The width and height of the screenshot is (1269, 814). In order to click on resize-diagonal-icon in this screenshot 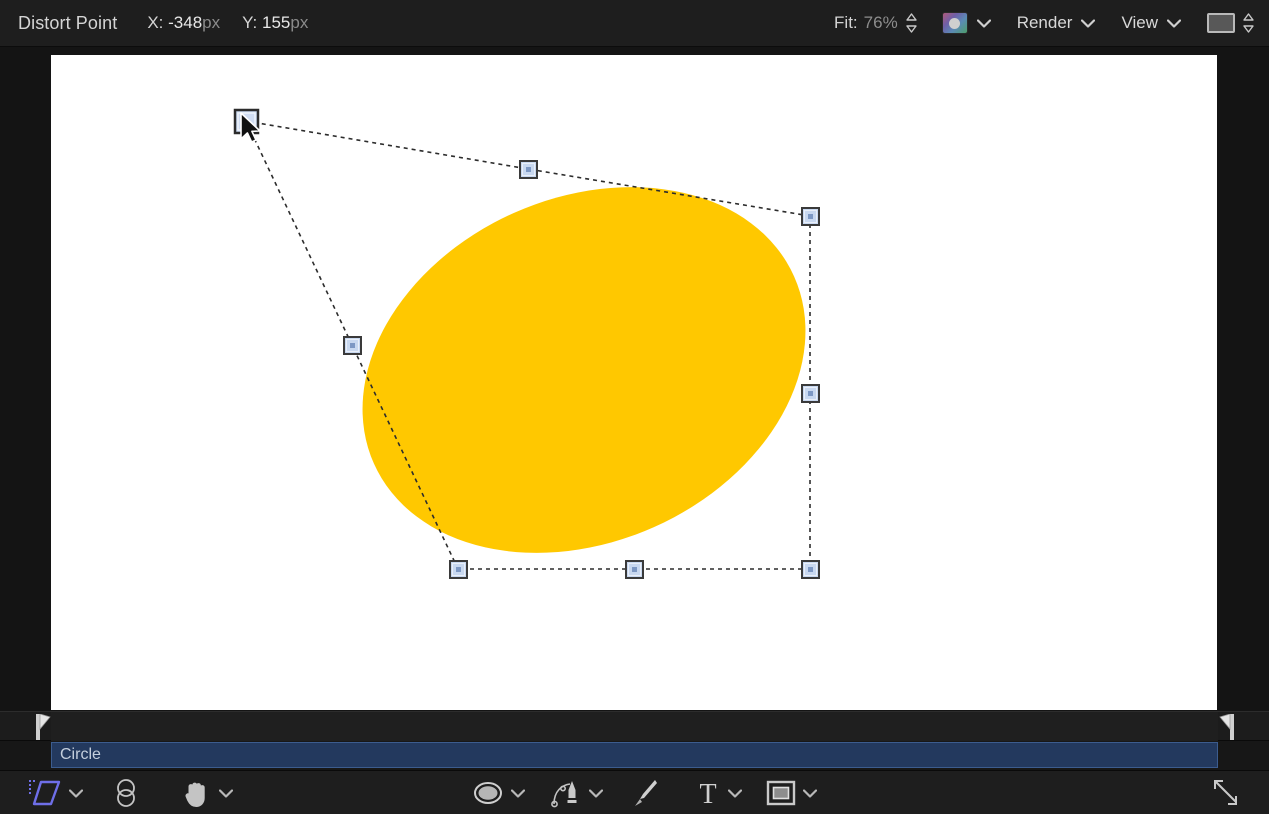, I will do `click(1225, 792)`.